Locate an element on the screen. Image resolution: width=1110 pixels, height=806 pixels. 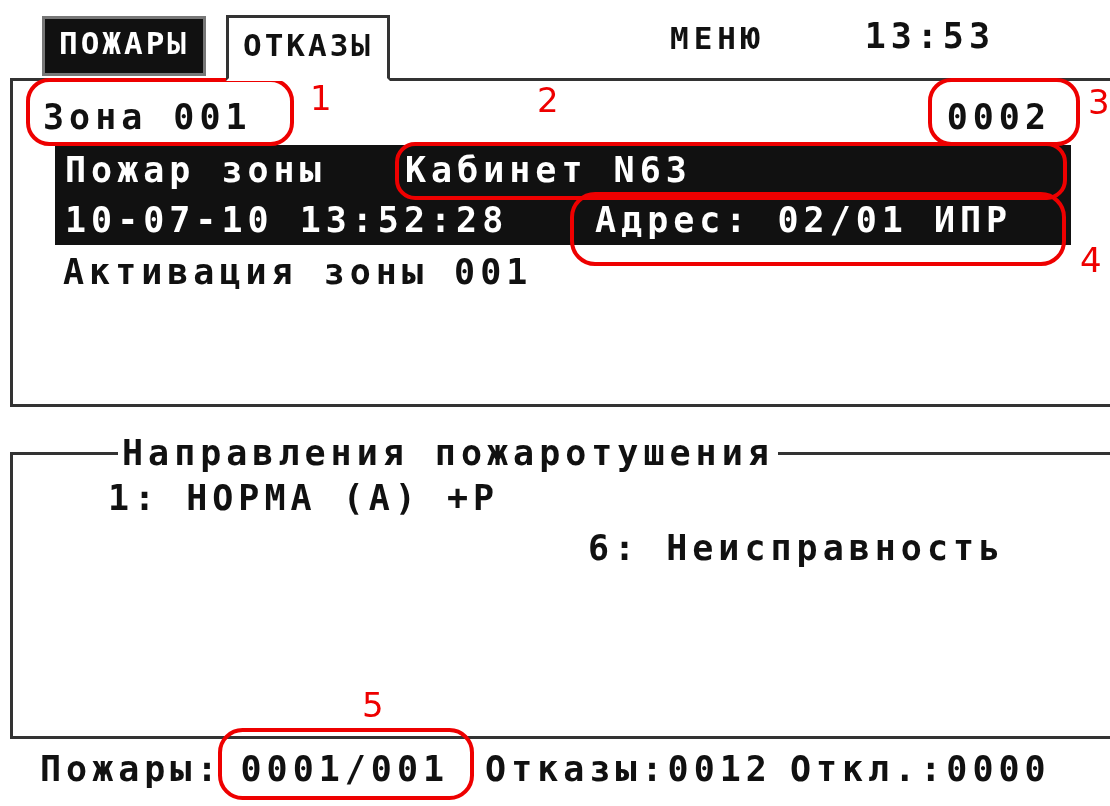
menu-label: МЕНЮ is located at coordinates (717, 38).